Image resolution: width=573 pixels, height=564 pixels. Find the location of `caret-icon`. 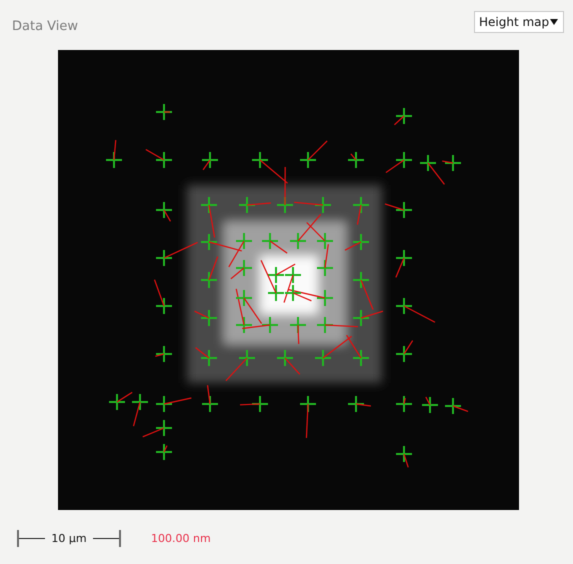

caret-icon is located at coordinates (554, 22).